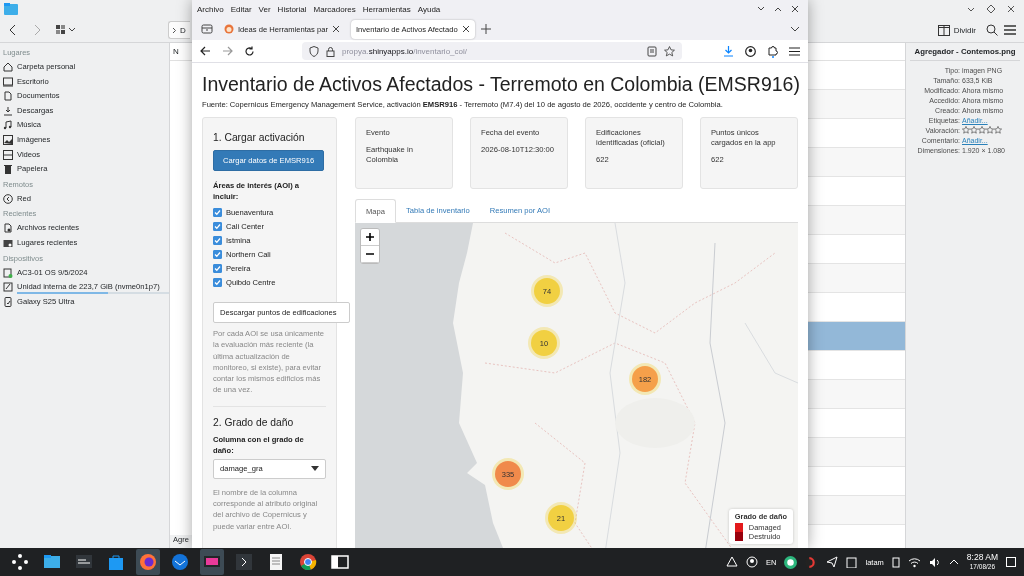 The width and height of the screenshot is (1024, 576). What do you see at coordinates (210, 9) in the screenshot?
I see `menu-item: Archivo` at bounding box center [210, 9].